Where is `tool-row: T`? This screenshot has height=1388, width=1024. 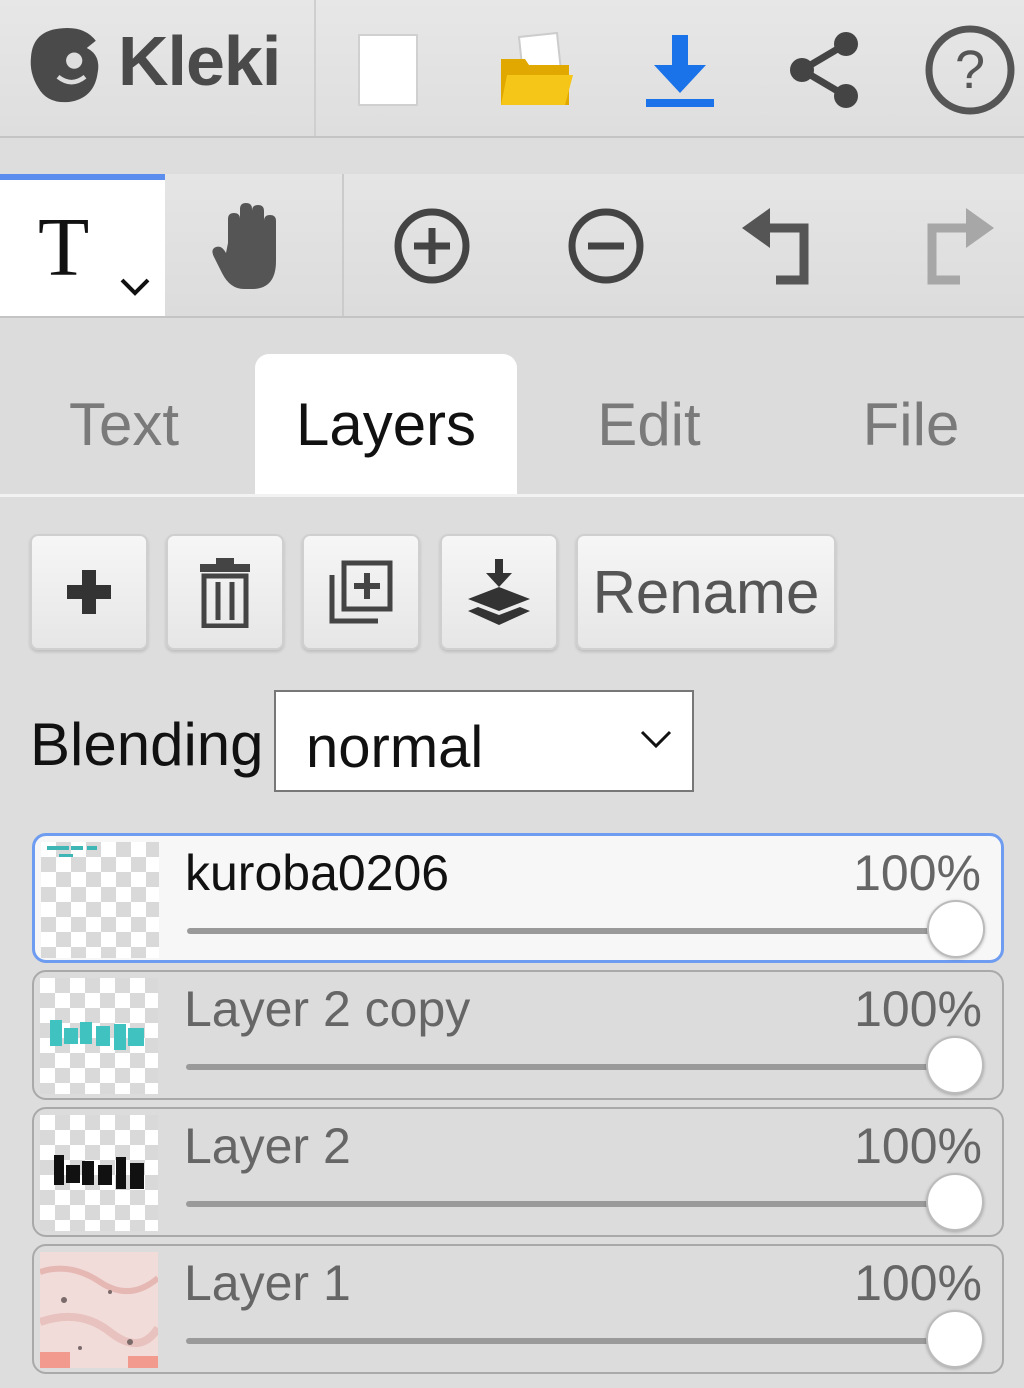 tool-row: T is located at coordinates (512, 246).